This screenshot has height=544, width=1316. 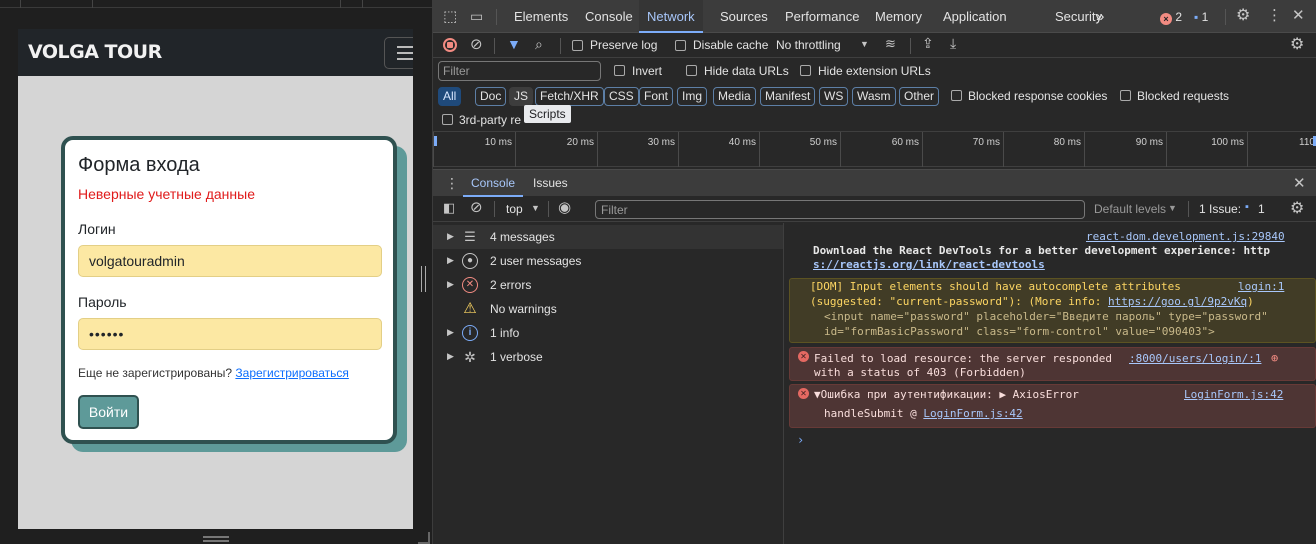 What do you see at coordinates (550, 183) in the screenshot?
I see `drawer-tab-issues: Issues` at bounding box center [550, 183].